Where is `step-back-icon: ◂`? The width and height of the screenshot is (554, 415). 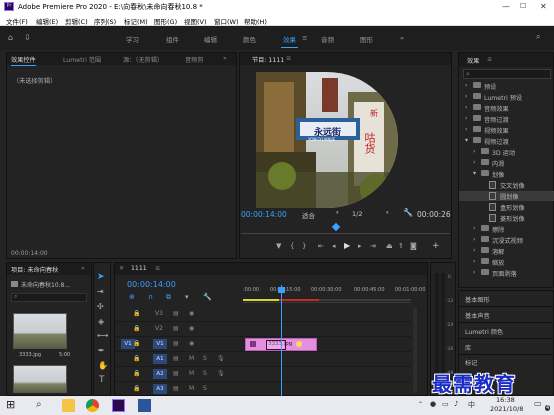
step-back-icon: ◂ is located at coordinates (334, 246).